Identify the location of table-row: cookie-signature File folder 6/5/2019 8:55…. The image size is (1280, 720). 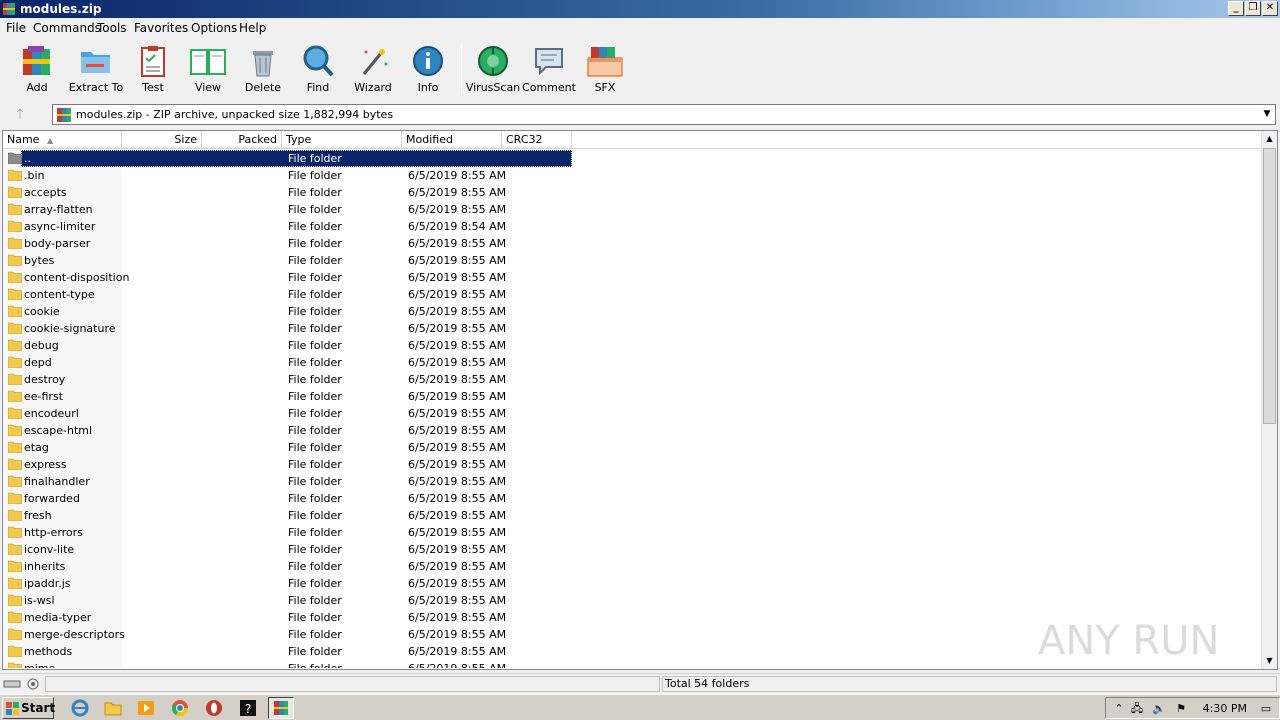
(633, 328).